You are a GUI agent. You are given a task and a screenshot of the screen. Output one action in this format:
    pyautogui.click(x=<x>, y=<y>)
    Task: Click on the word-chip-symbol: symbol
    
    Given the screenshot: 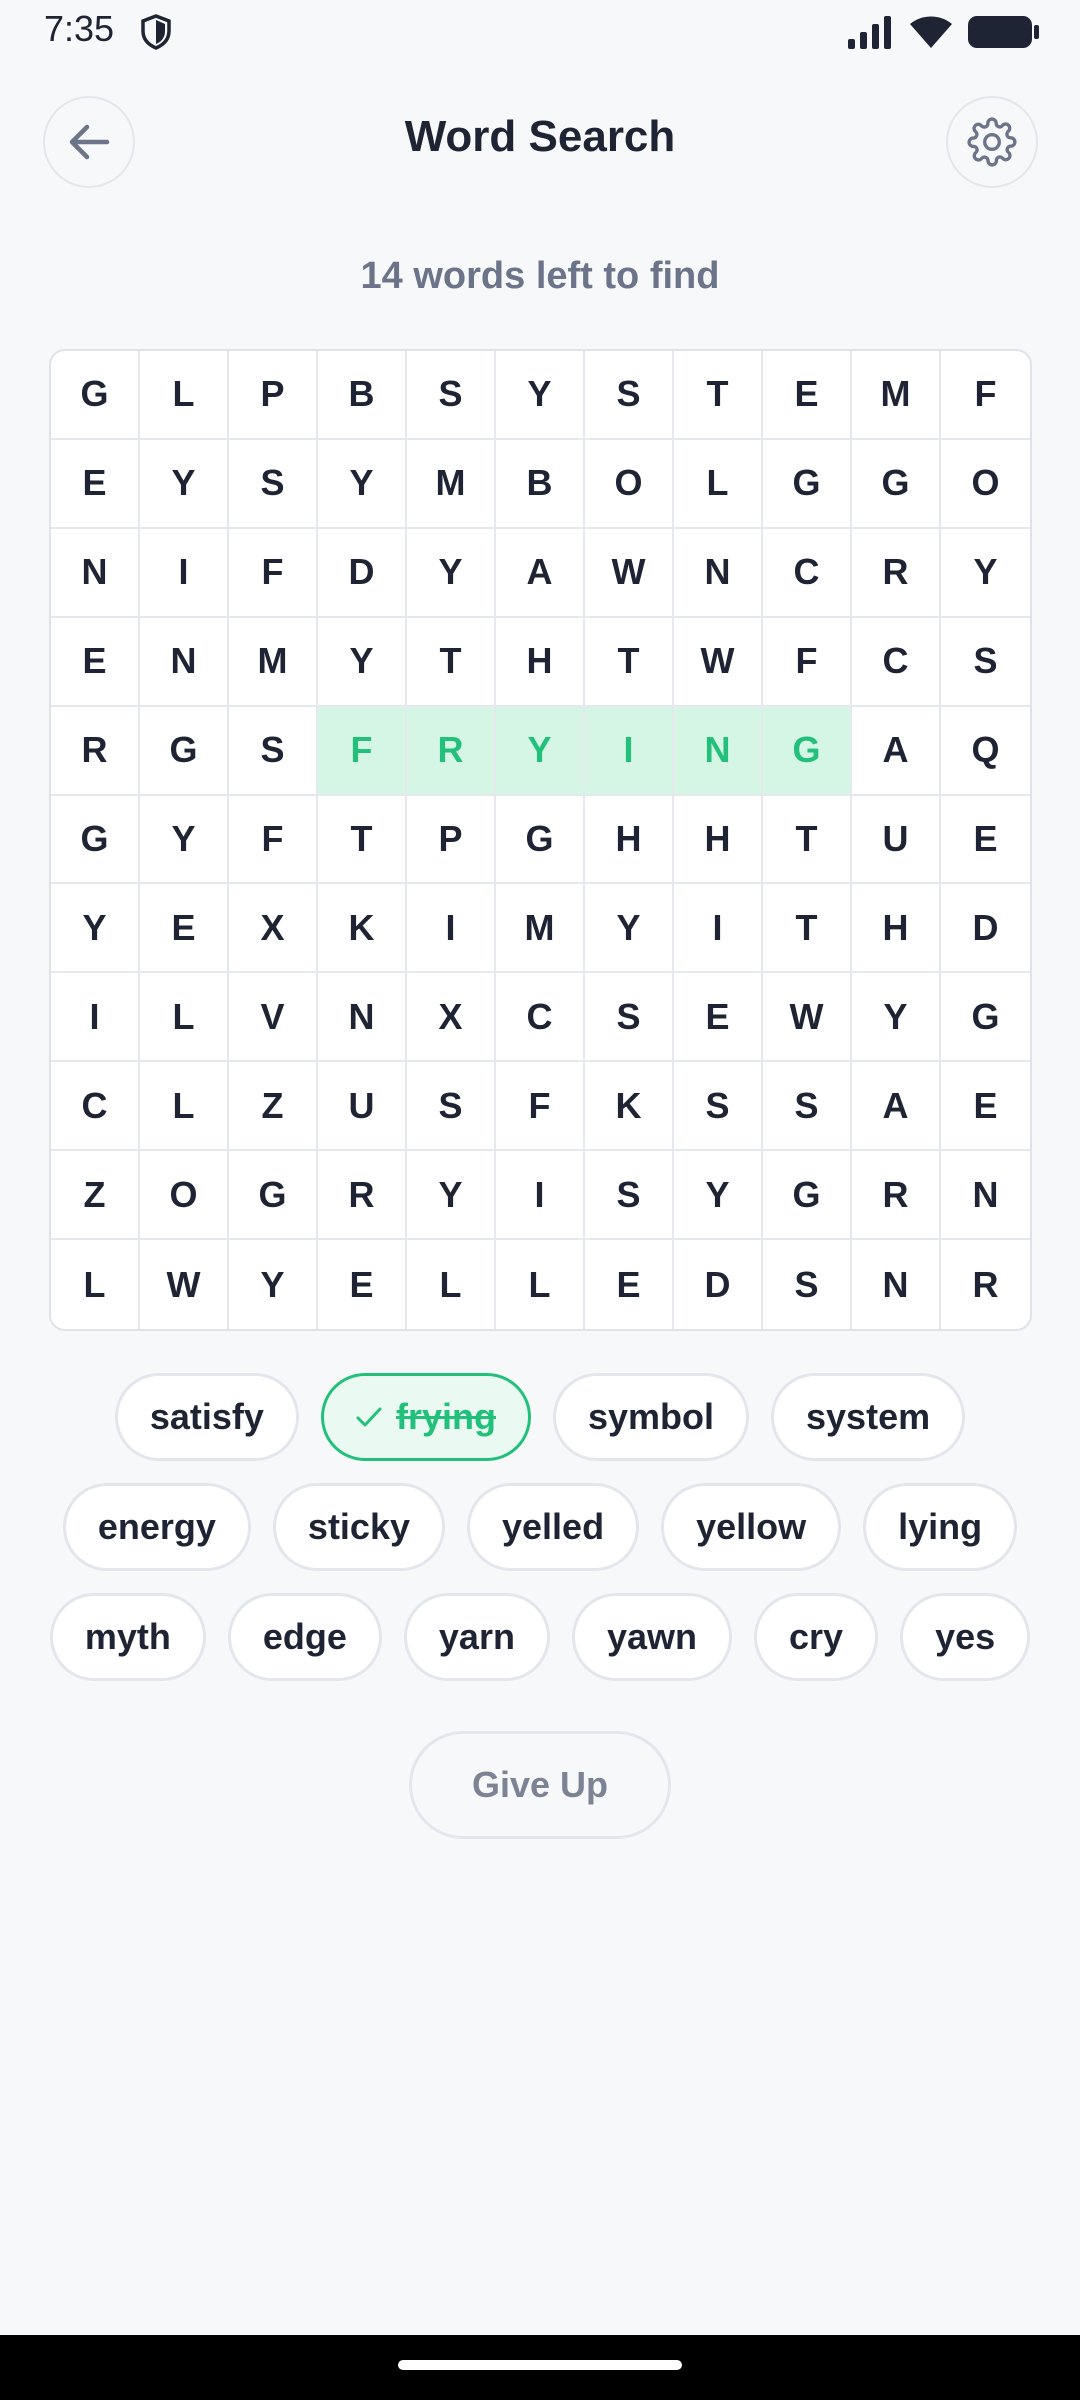 What is the action you would take?
    pyautogui.click(x=651, y=1417)
    